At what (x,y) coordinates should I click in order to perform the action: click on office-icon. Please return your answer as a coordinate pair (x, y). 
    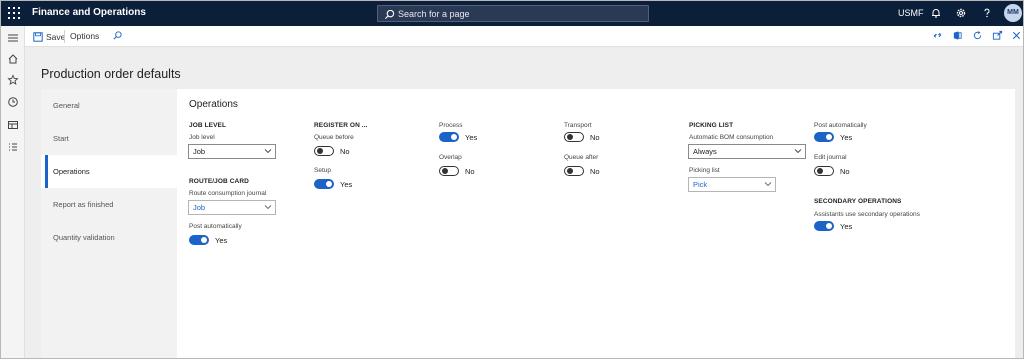
    Looking at the image, I should click on (957, 35).